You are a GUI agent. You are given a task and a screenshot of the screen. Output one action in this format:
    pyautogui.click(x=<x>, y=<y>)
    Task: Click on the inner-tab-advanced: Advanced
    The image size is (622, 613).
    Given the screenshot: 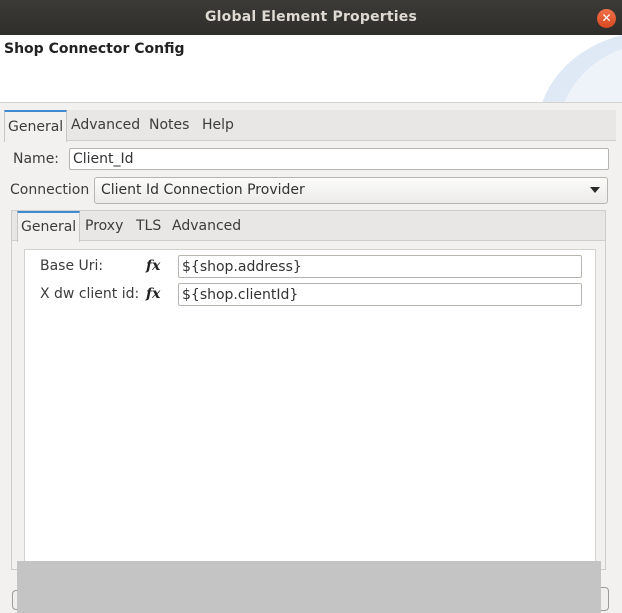 What is the action you would take?
    pyautogui.click(x=206, y=226)
    